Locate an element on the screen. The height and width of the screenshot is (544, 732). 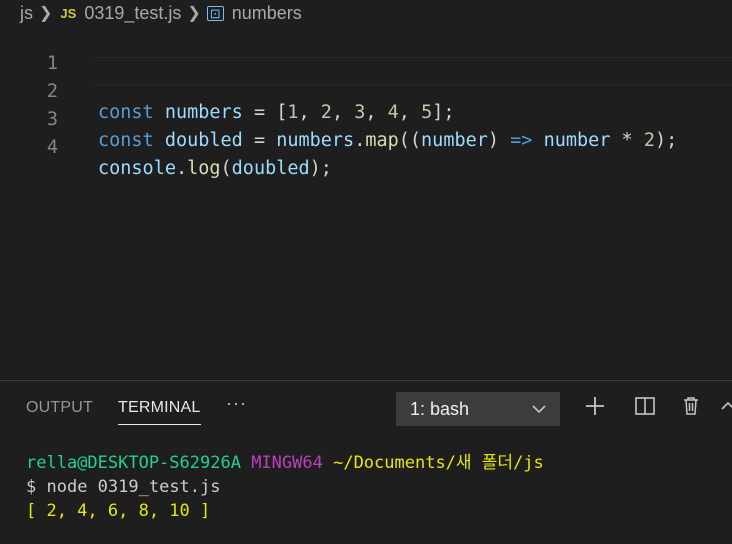
js-file-icon: JS is located at coordinates (68, 13).